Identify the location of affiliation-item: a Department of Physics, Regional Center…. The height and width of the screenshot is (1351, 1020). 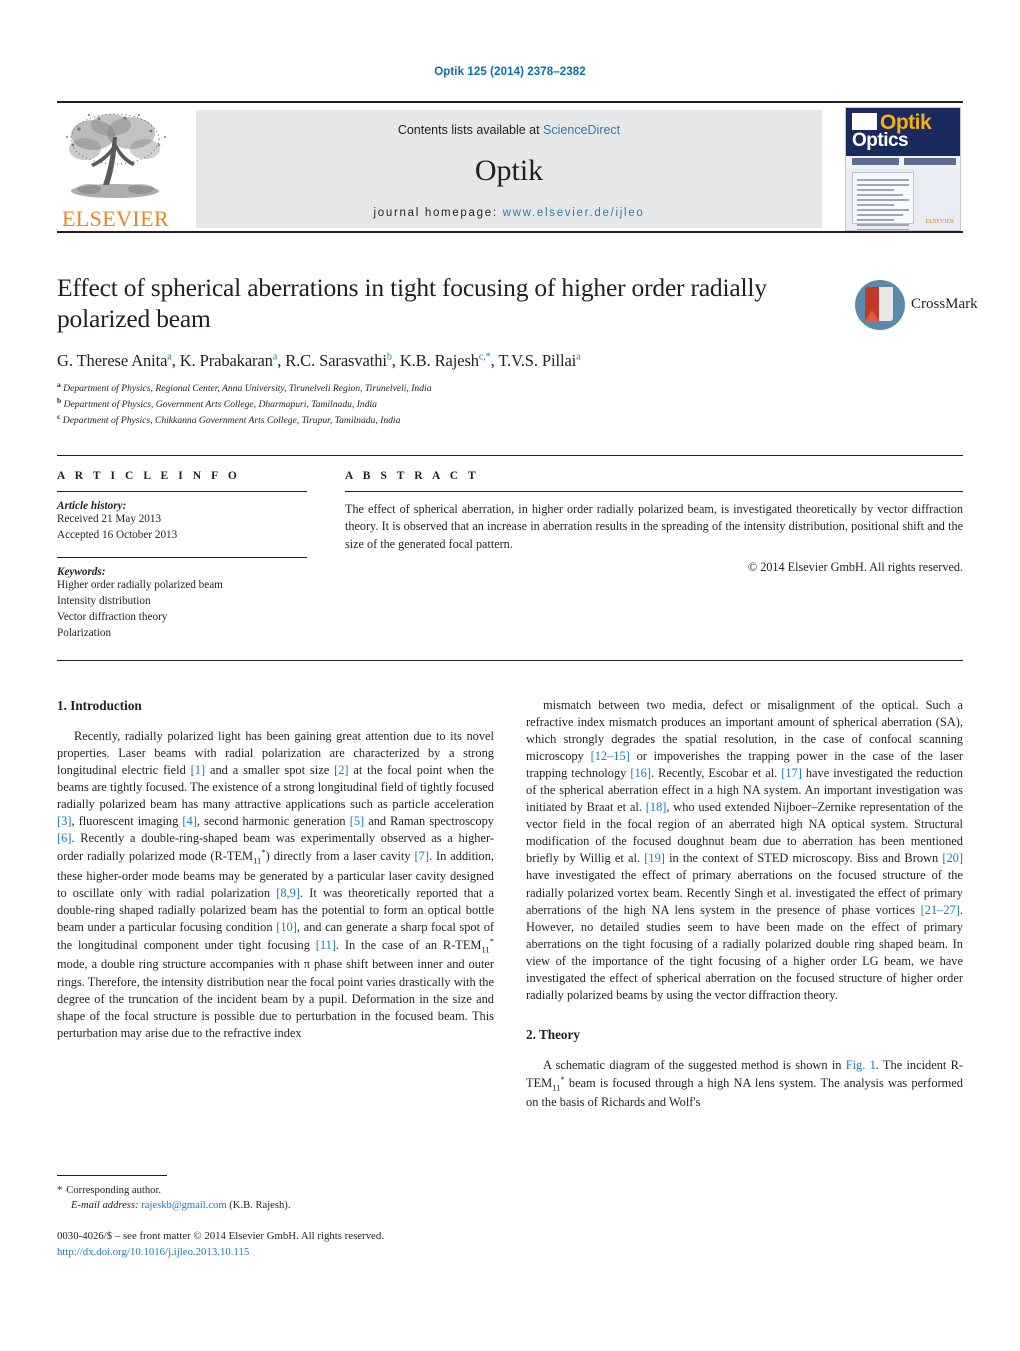
(510, 388).